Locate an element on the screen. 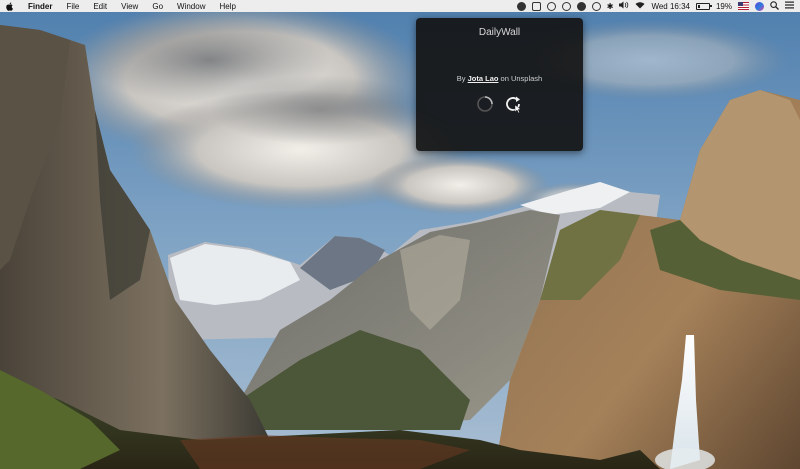 This screenshot has width=800, height=469. loading-spinner-icon is located at coordinates (485, 104).